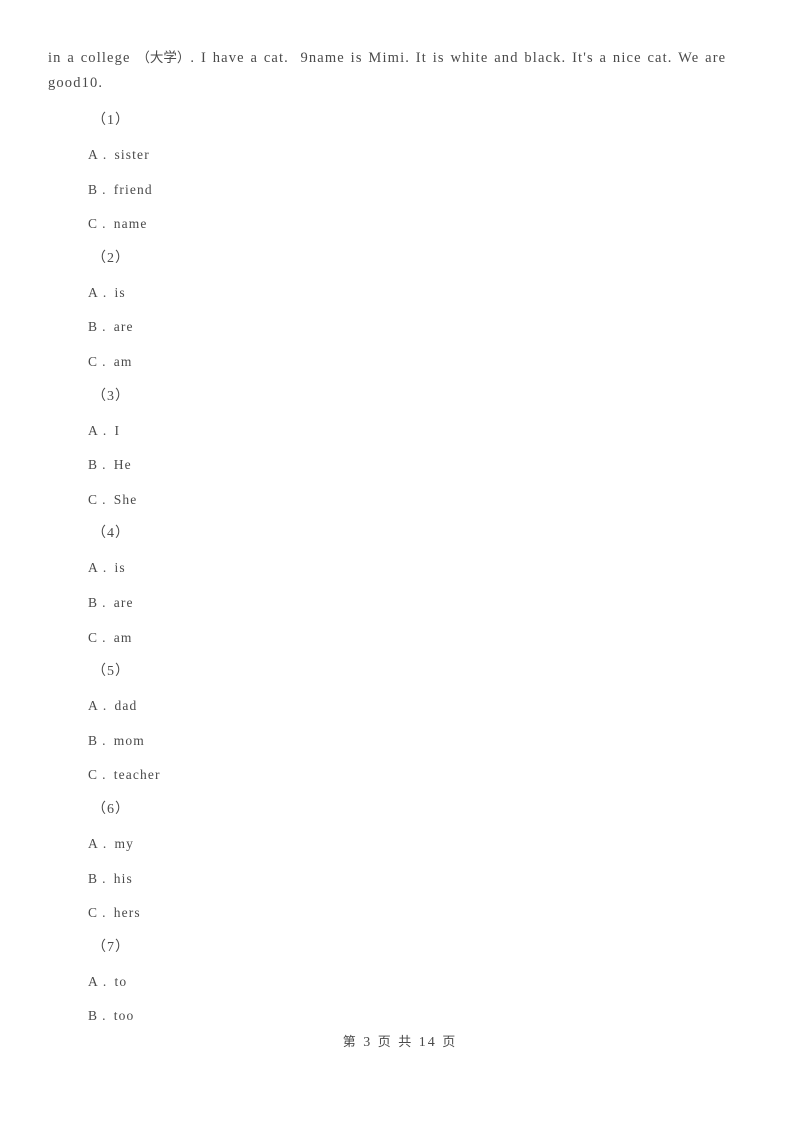 Image resolution: width=800 pixels, height=1132 pixels. What do you see at coordinates (400, 775) in the screenshot?
I see `option-row: C. teacher` at bounding box center [400, 775].